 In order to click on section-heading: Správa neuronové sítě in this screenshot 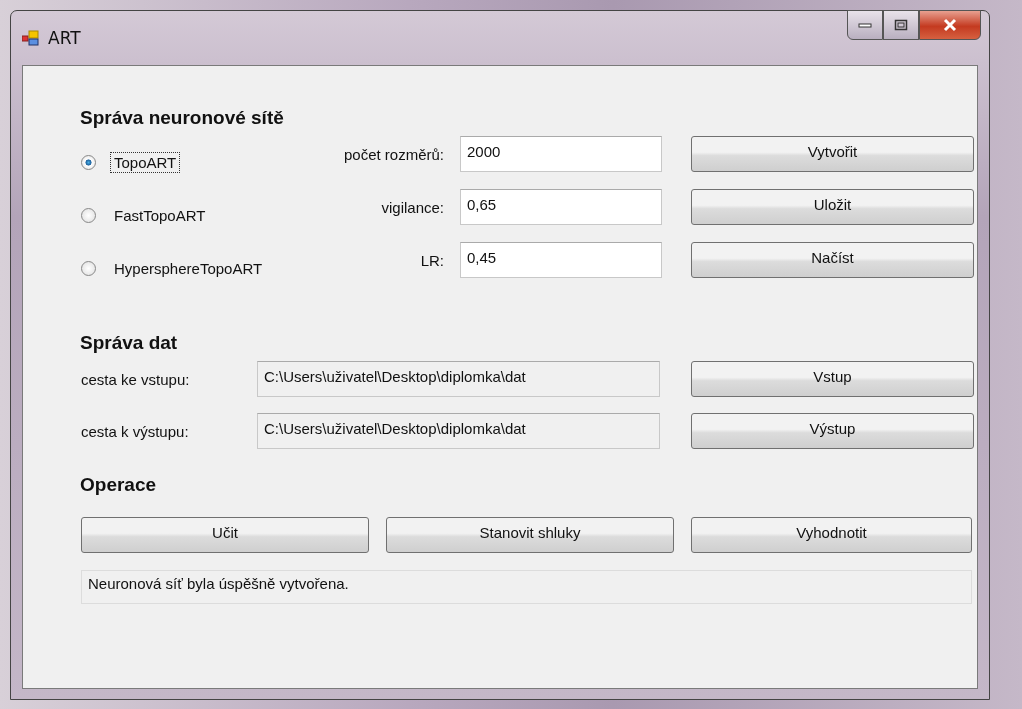, I will do `click(182, 118)`.